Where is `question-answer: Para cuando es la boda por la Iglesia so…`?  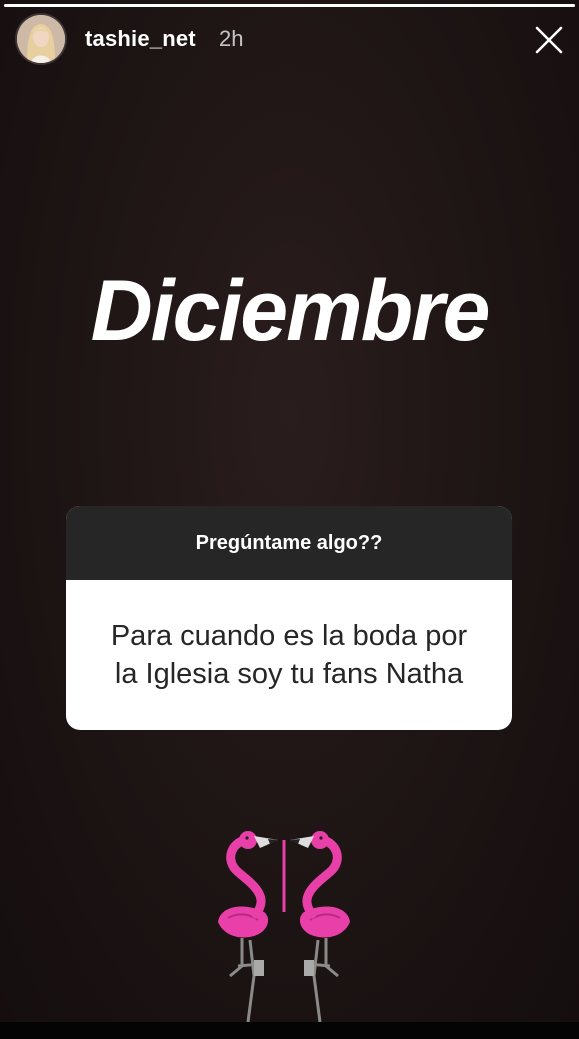 question-answer: Para cuando es la boda por la Iglesia so… is located at coordinates (289, 655).